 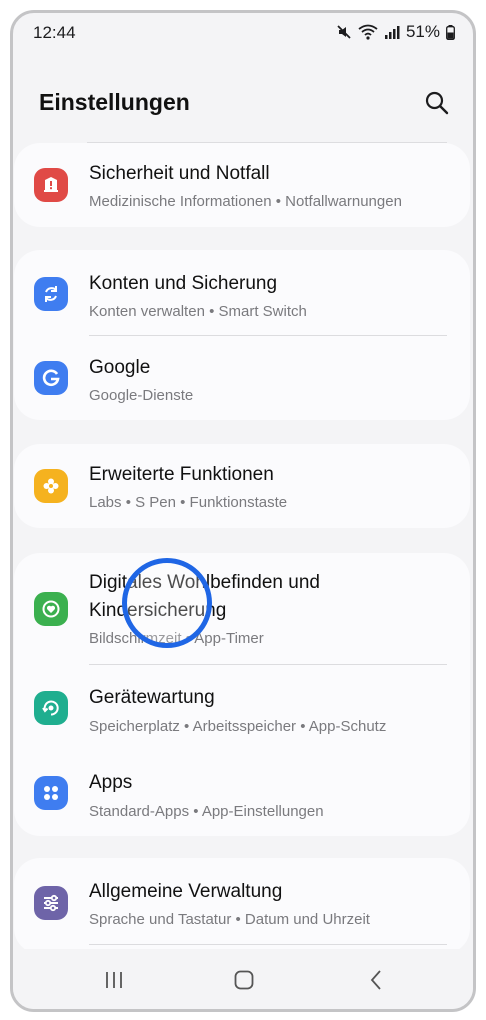 What do you see at coordinates (344, 32) in the screenshot?
I see `mute-icon` at bounding box center [344, 32].